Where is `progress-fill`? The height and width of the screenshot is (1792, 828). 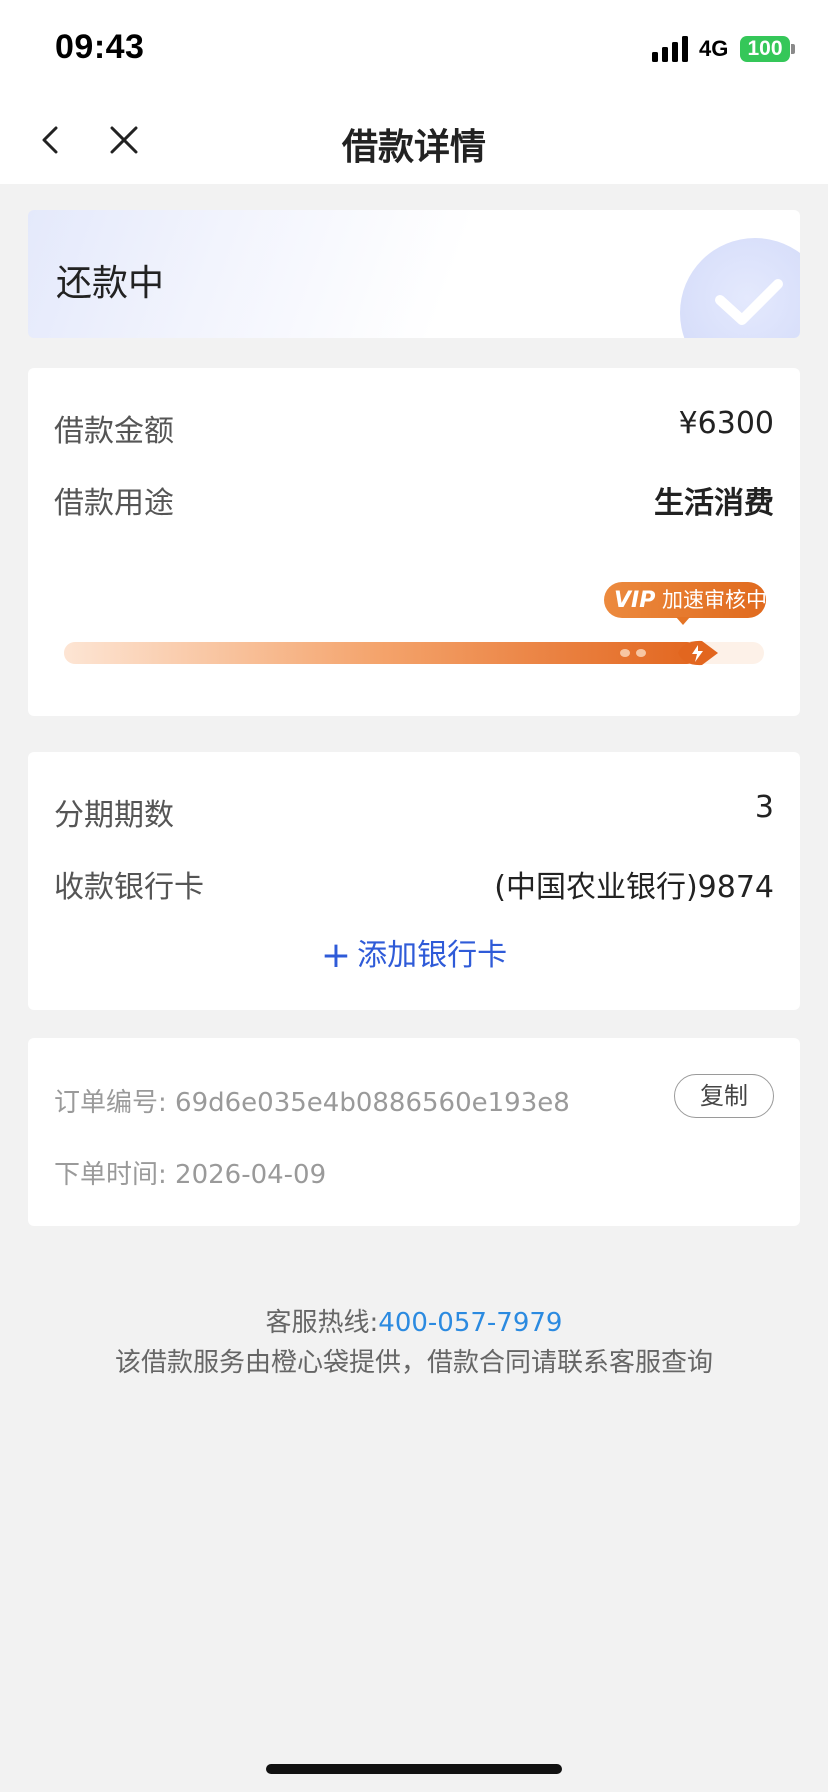
progress-fill is located at coordinates (381, 653).